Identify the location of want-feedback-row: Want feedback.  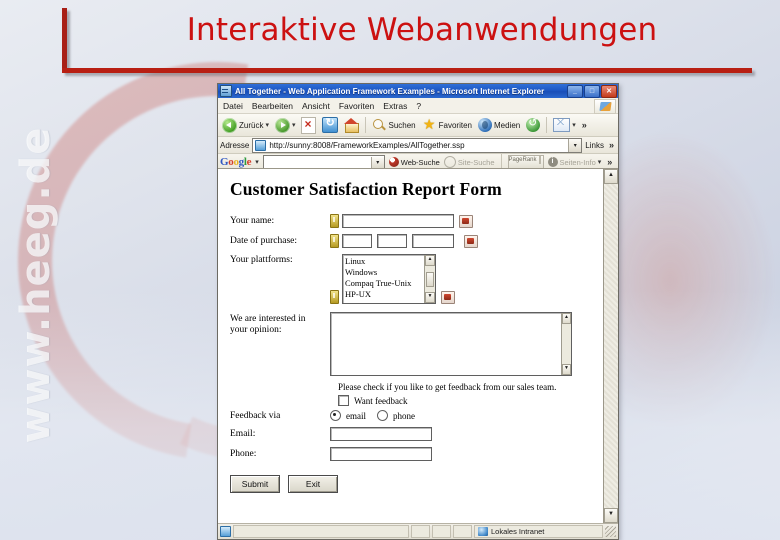
(470, 400).